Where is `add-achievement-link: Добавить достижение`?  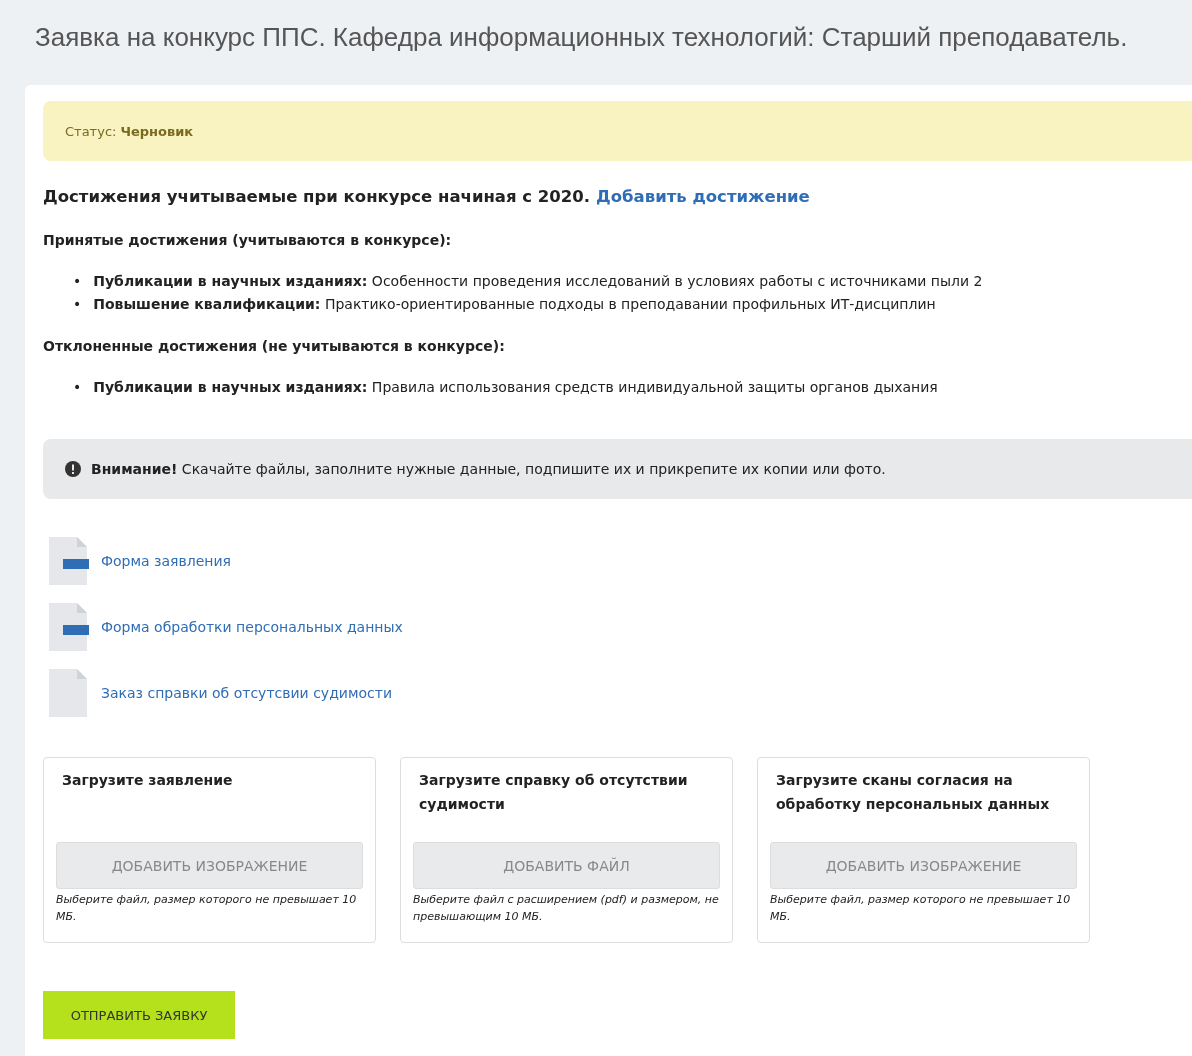 add-achievement-link: Добавить достижение is located at coordinates (703, 196).